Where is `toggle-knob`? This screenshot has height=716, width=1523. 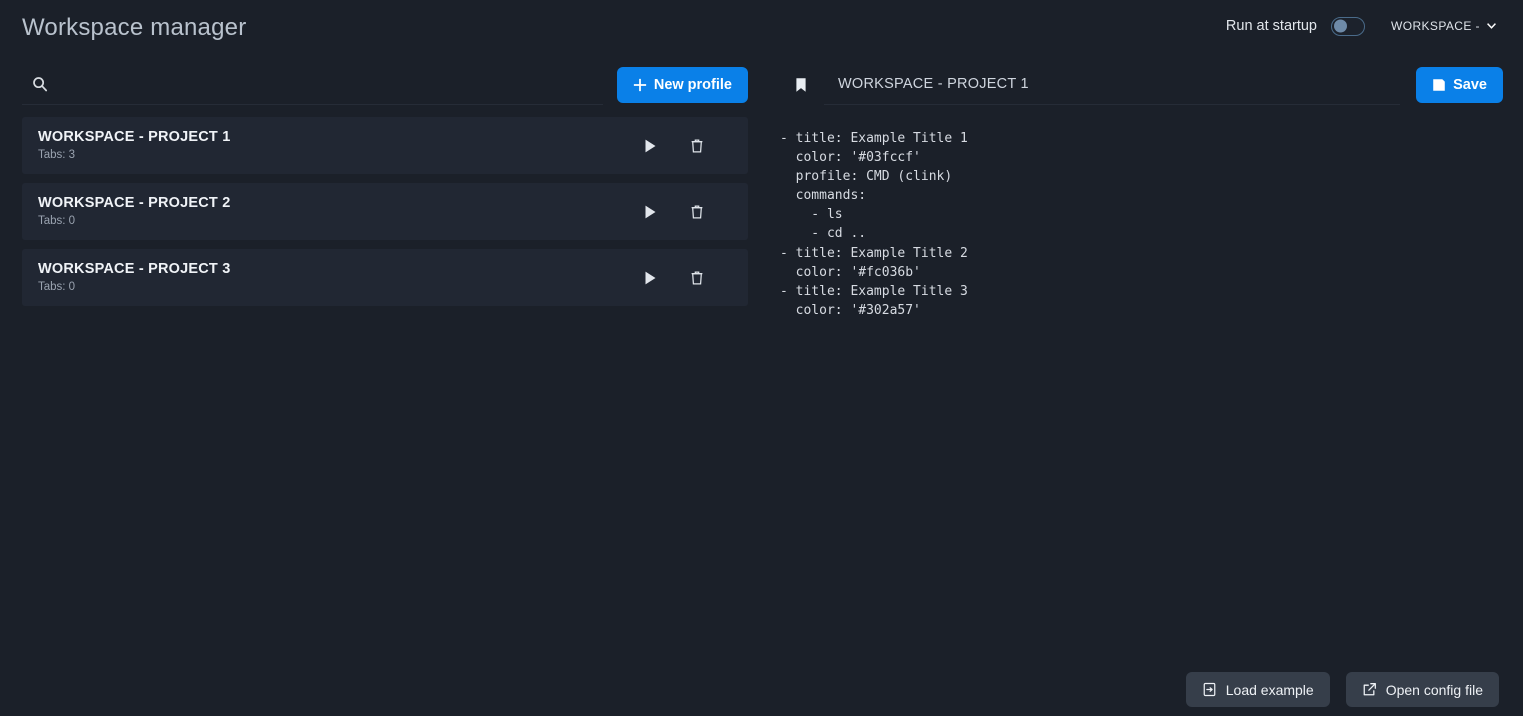 toggle-knob is located at coordinates (1340, 26).